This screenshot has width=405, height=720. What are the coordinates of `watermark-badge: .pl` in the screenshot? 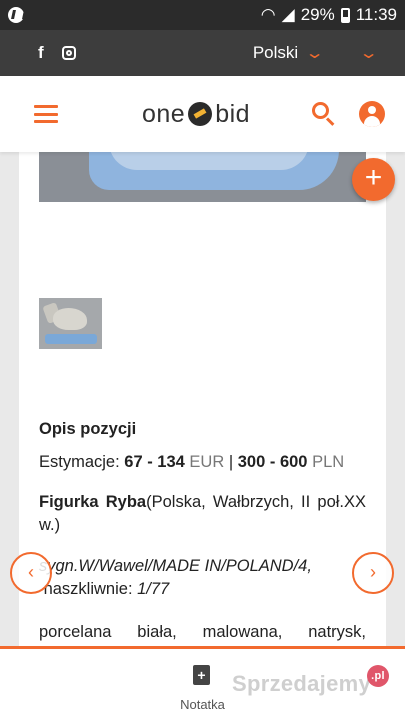 It's located at (378, 676).